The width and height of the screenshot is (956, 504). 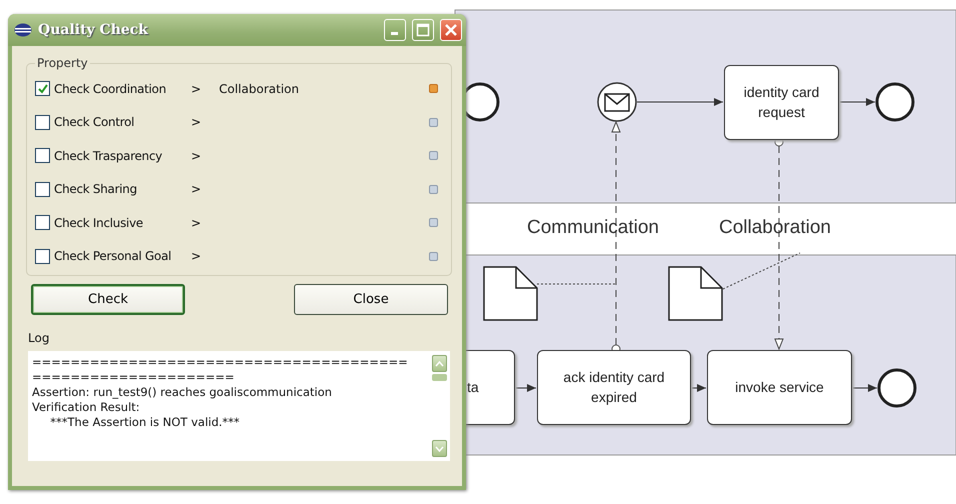 What do you see at coordinates (121, 256) in the screenshot?
I see `checkbox-label: Check Personal Goal` at bounding box center [121, 256].